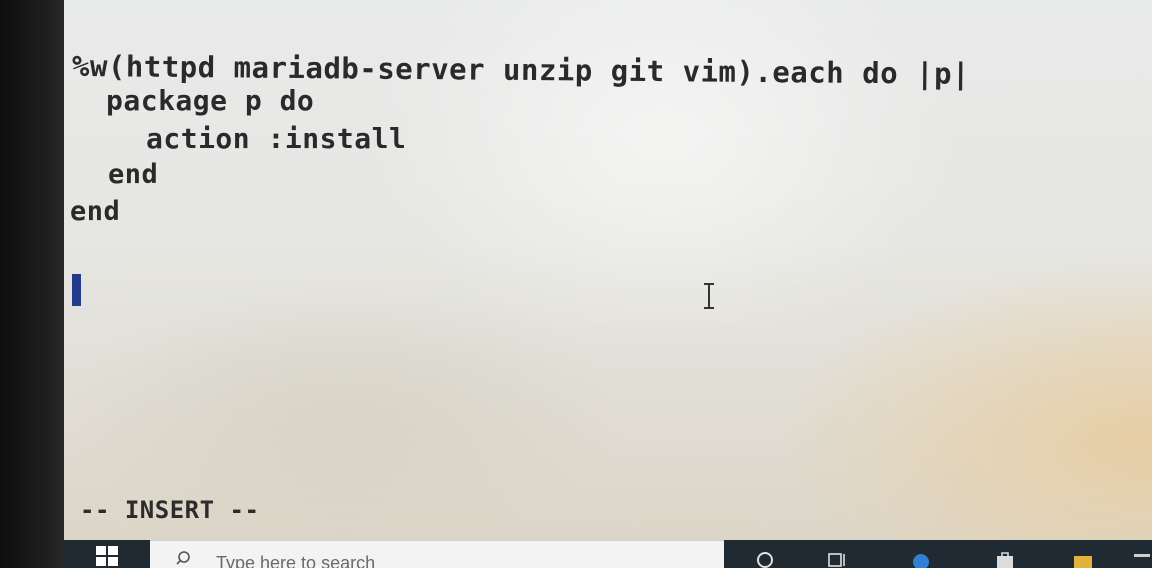 This screenshot has width=1152, height=568. What do you see at coordinates (107, 556) in the screenshot?
I see `windows-start-icon` at bounding box center [107, 556].